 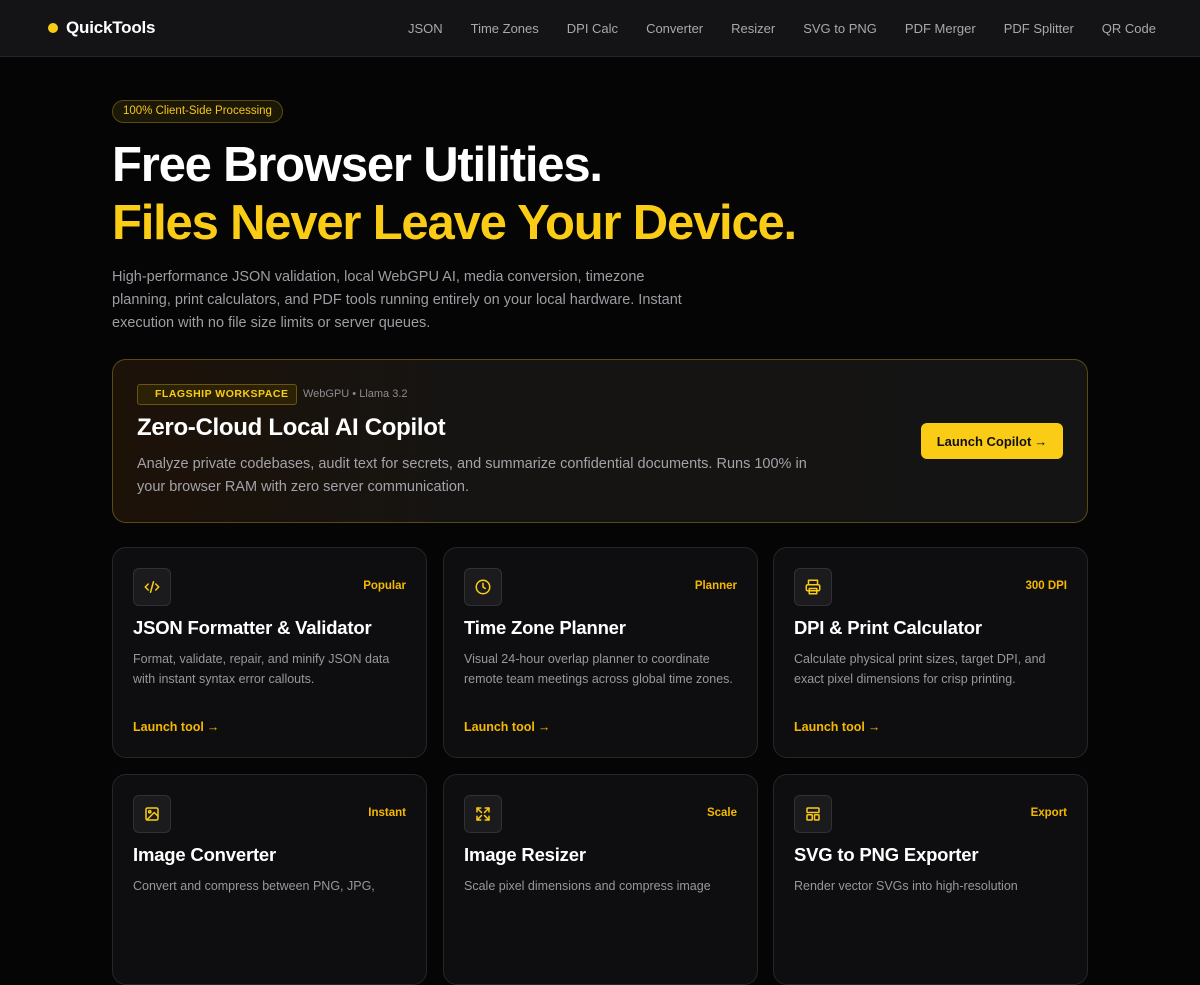 What do you see at coordinates (483, 814) in the screenshot?
I see `resize-icon` at bounding box center [483, 814].